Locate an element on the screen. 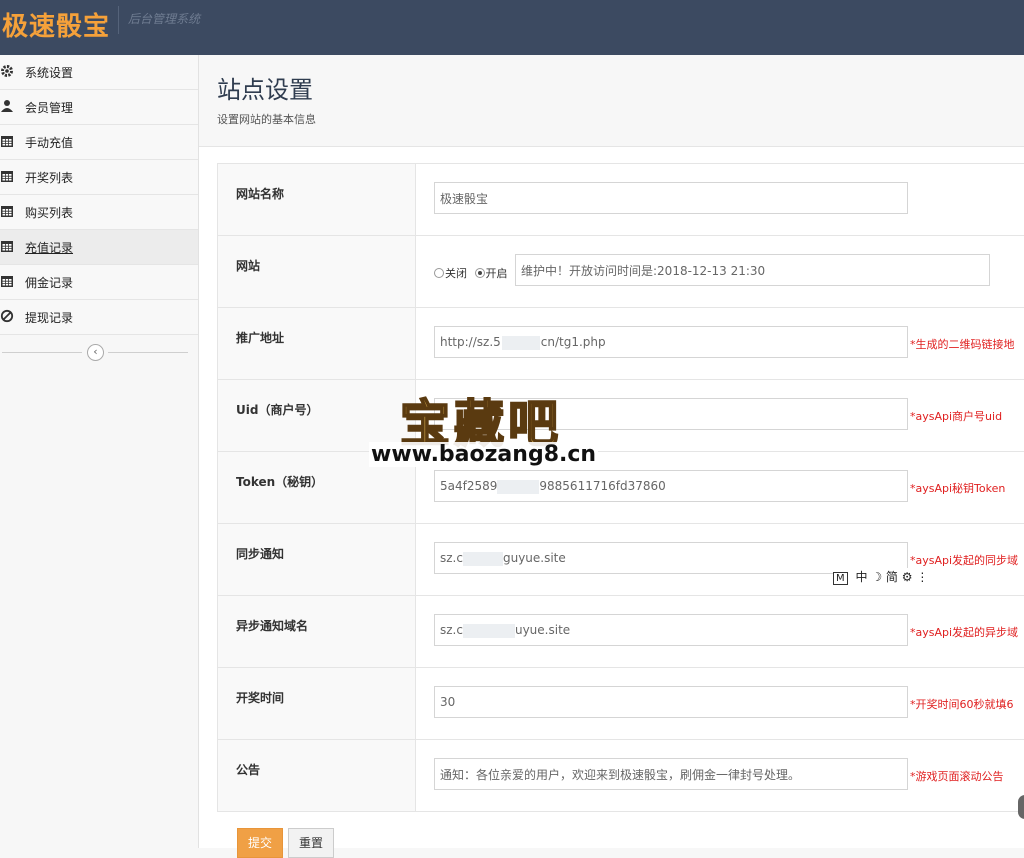 The image size is (1024, 858). sidebar-item-withdraw-records: 提现记录 is located at coordinates (99, 317).